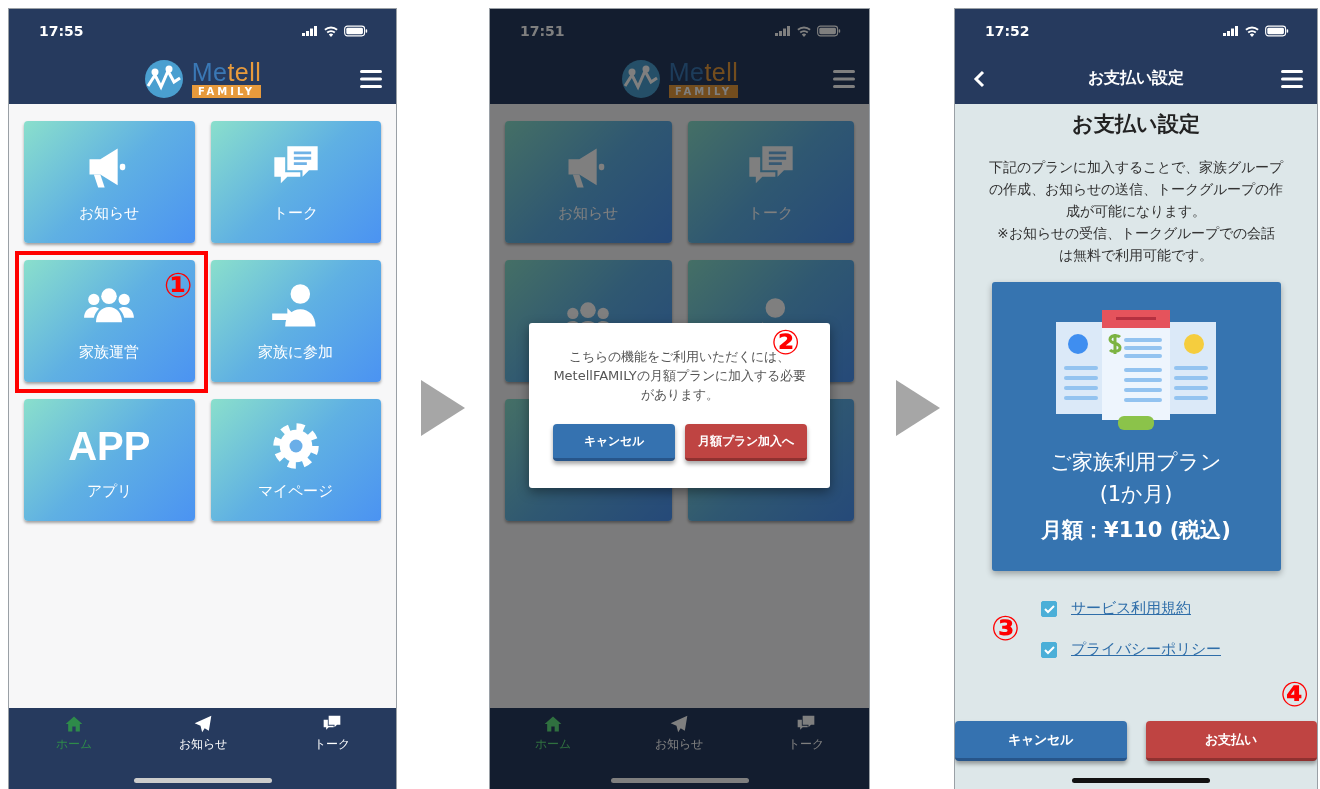 Image resolution: width=1320 pixels, height=789 pixels. Describe the element at coordinates (1131, 608) in the screenshot. I see `agreement-link: サービス利用規約` at that location.